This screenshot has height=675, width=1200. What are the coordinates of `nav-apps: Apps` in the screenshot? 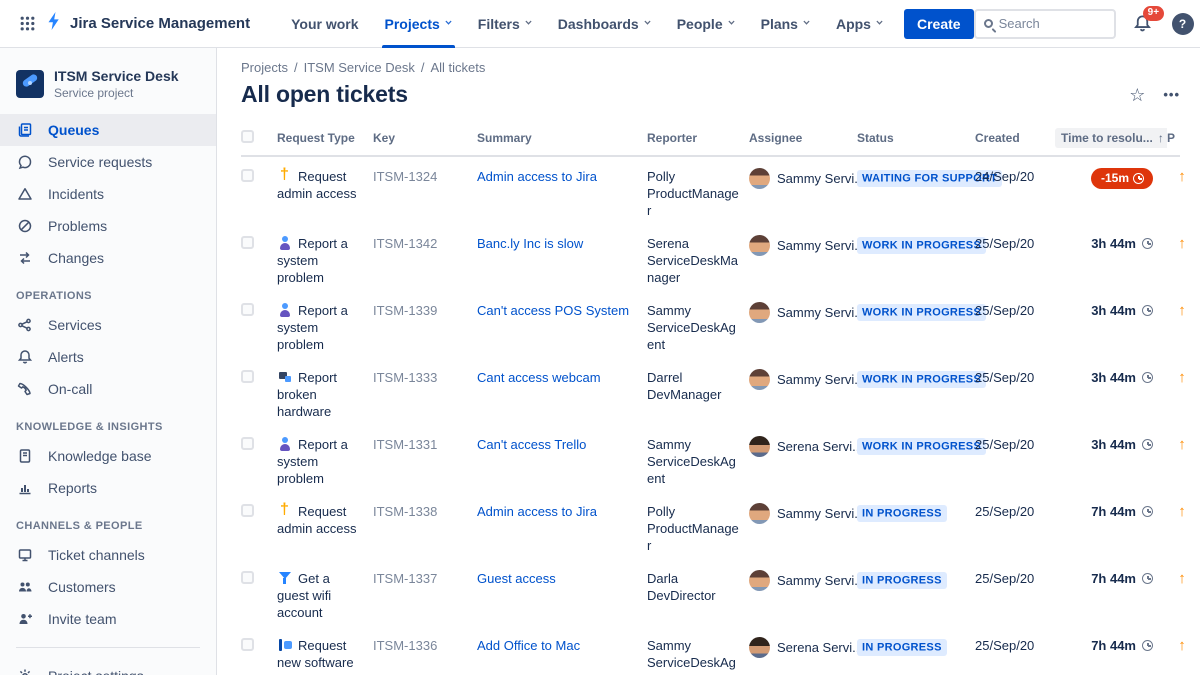 It's located at (859, 24).